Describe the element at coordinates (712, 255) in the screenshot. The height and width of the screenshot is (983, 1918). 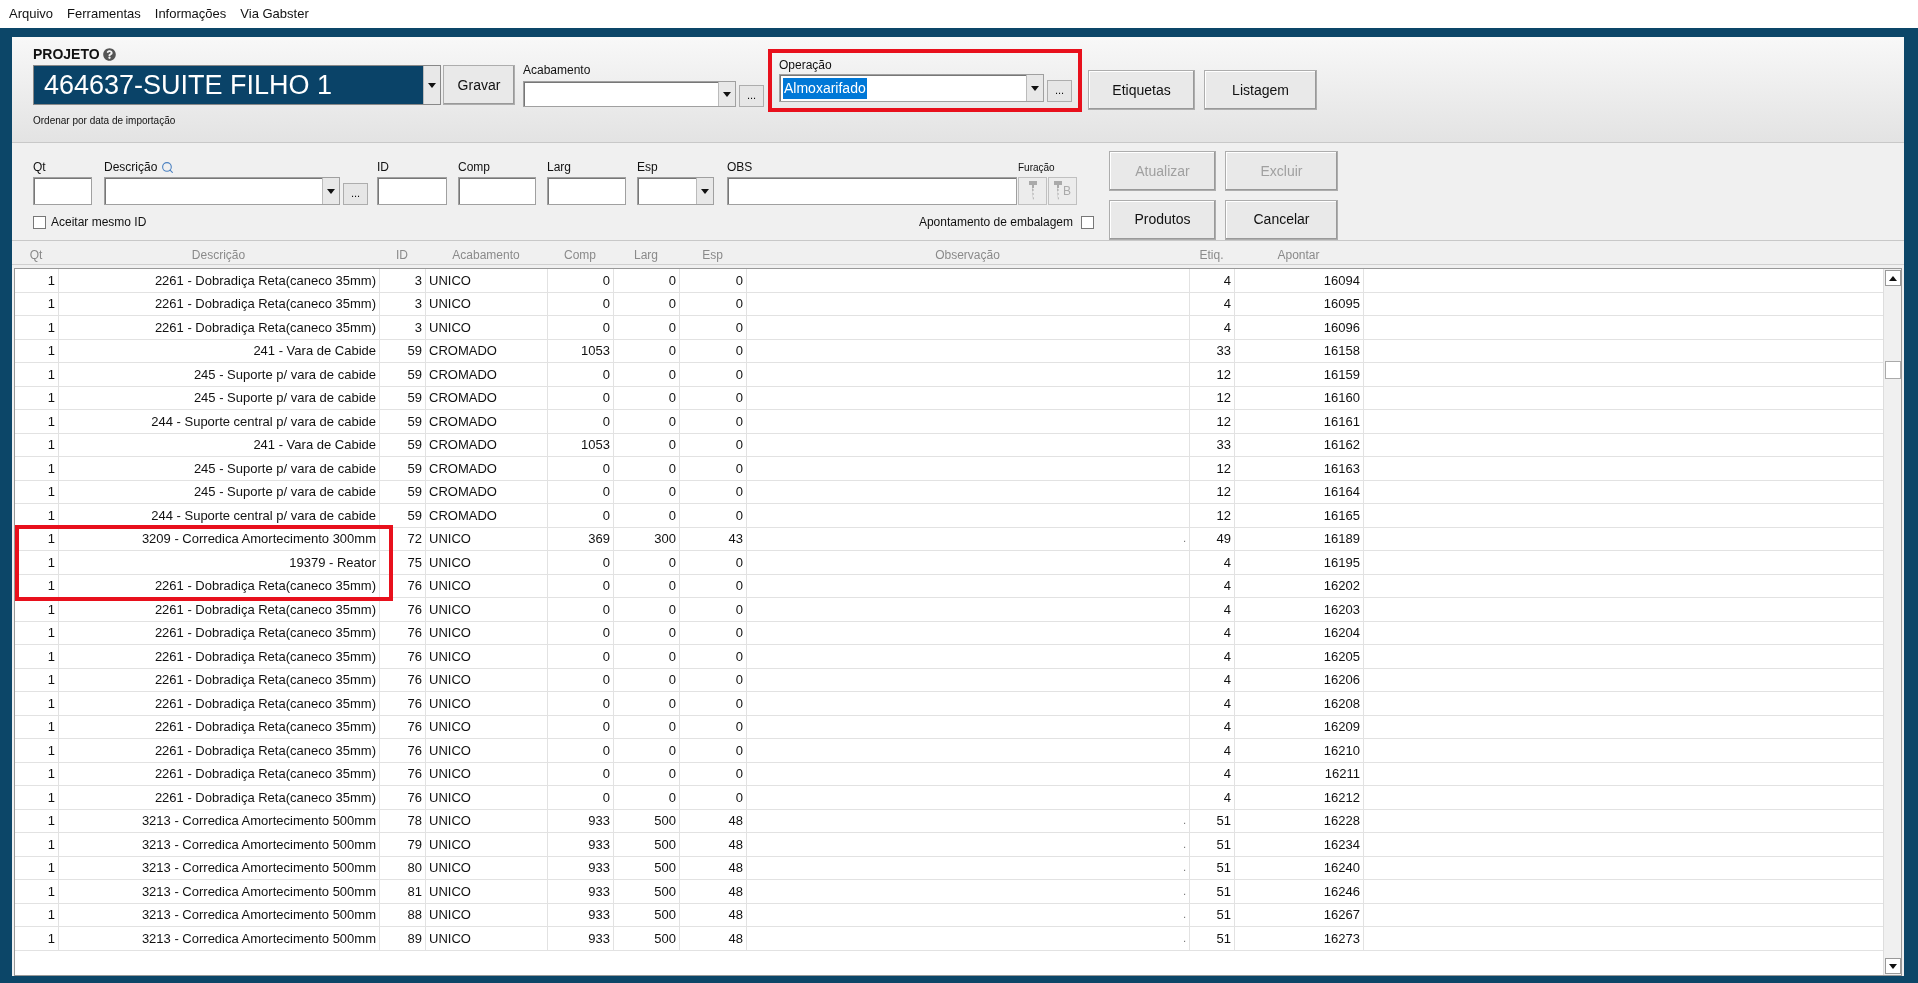
I see `column-header: Esp` at that location.